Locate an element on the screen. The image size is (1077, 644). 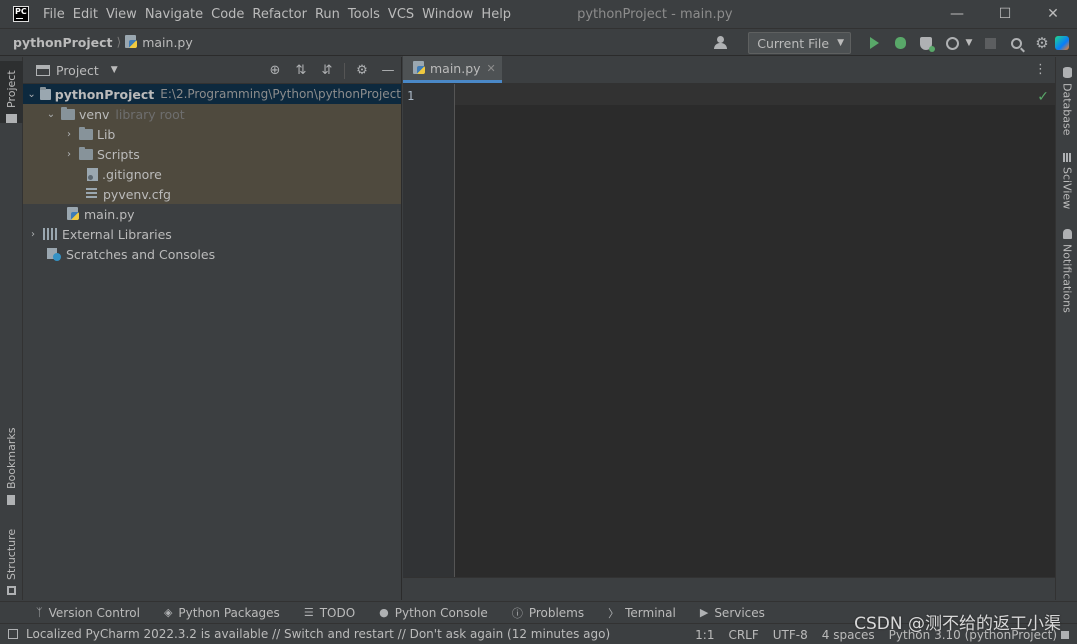
window-title: pythonProject - main.py is located at coordinates (655, 14).